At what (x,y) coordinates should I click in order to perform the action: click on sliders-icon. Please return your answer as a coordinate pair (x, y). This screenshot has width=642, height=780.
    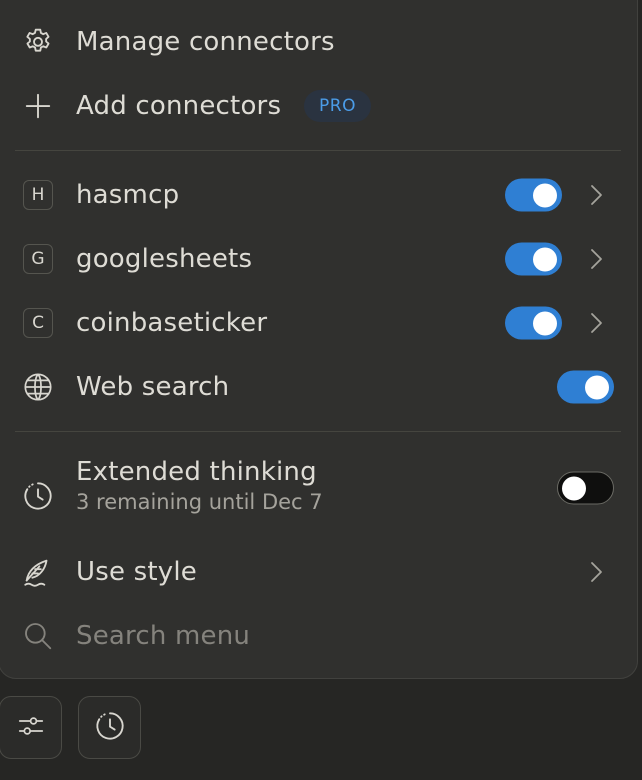
    Looking at the image, I should click on (31, 728).